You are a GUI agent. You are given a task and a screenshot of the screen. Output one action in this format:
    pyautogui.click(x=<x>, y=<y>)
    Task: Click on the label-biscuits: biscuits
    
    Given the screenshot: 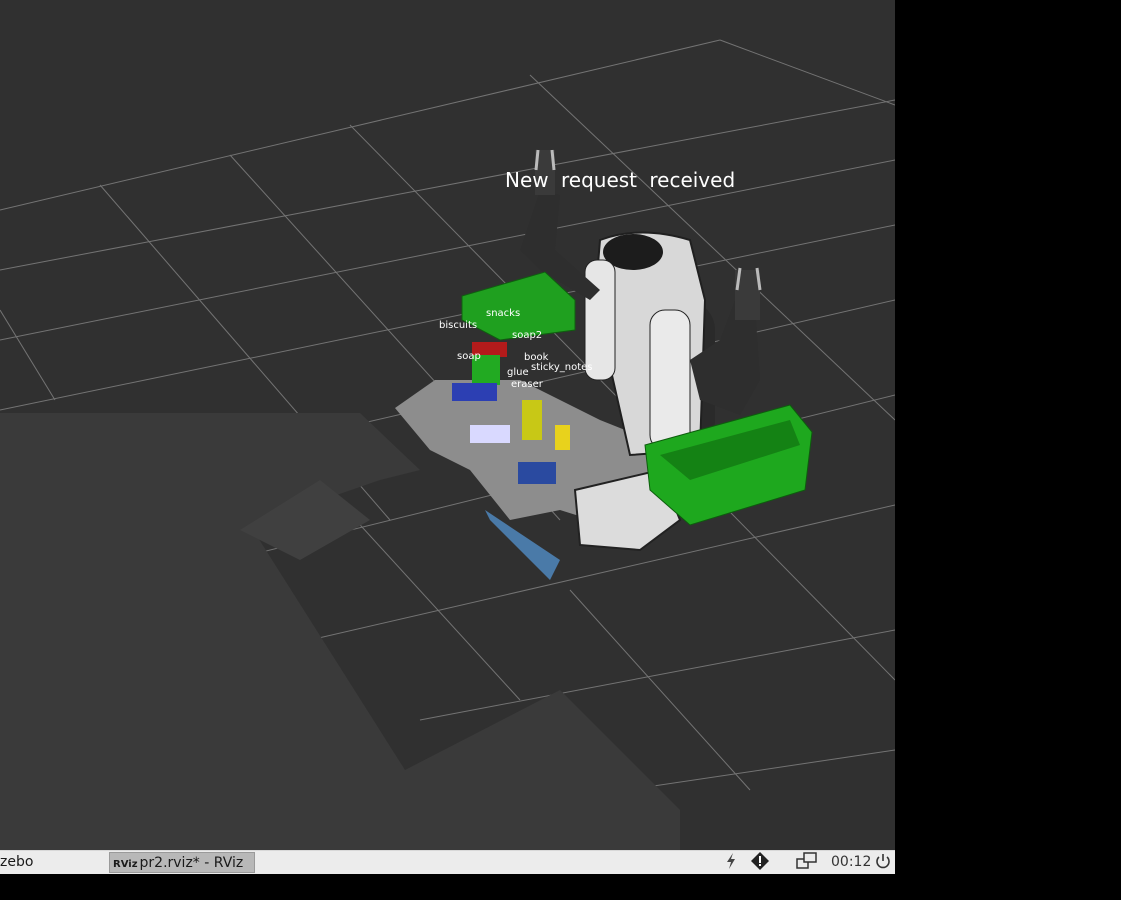 What is the action you would take?
    pyautogui.click(x=458, y=325)
    